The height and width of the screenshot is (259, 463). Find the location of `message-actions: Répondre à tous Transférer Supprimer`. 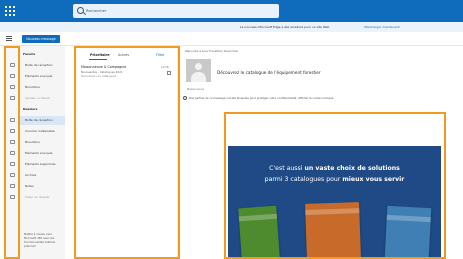

message-actions: Répondre à tous Transférer Supprimer is located at coordinates (211, 51).